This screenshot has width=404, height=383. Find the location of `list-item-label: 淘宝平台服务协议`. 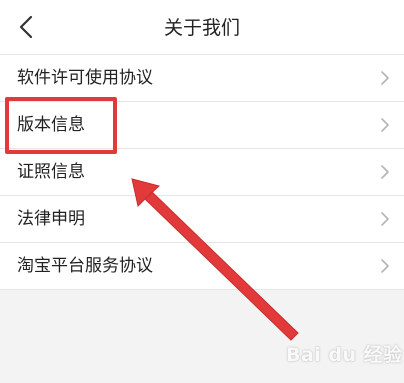

list-item-label: 淘宝平台服务协议 is located at coordinates (85, 266).